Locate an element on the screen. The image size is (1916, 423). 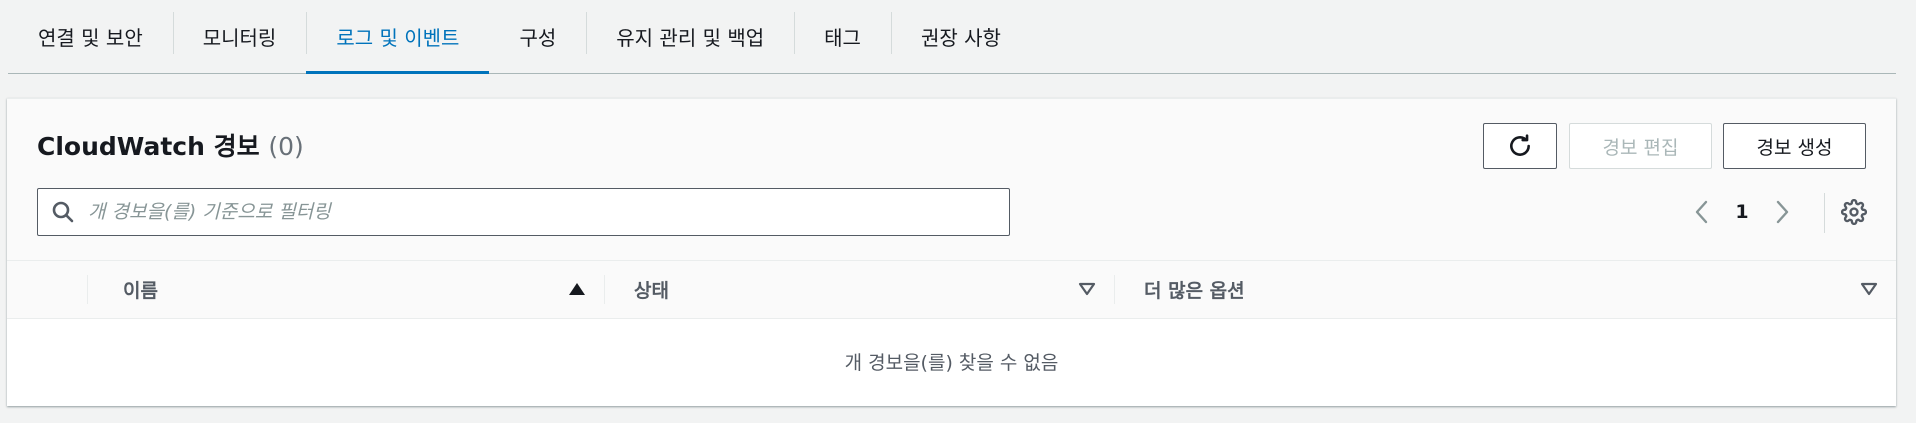
tab-monitoring: 모니터링 is located at coordinates (239, 36).